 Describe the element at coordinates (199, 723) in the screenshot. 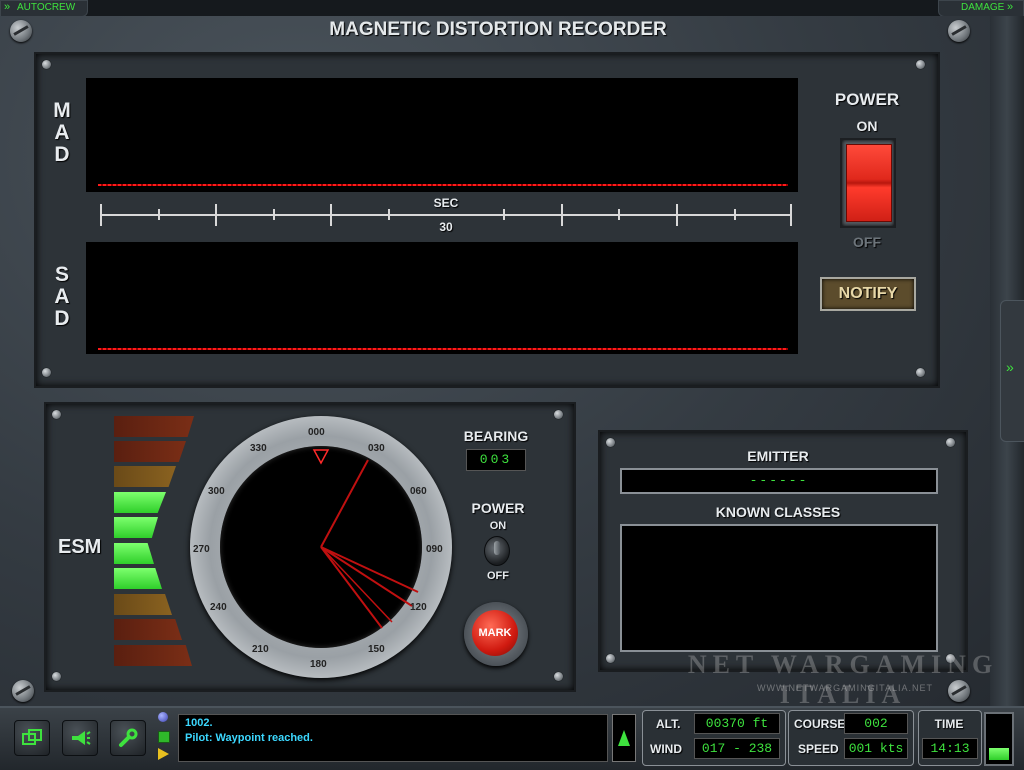

I see `message-line: 1002.` at that location.